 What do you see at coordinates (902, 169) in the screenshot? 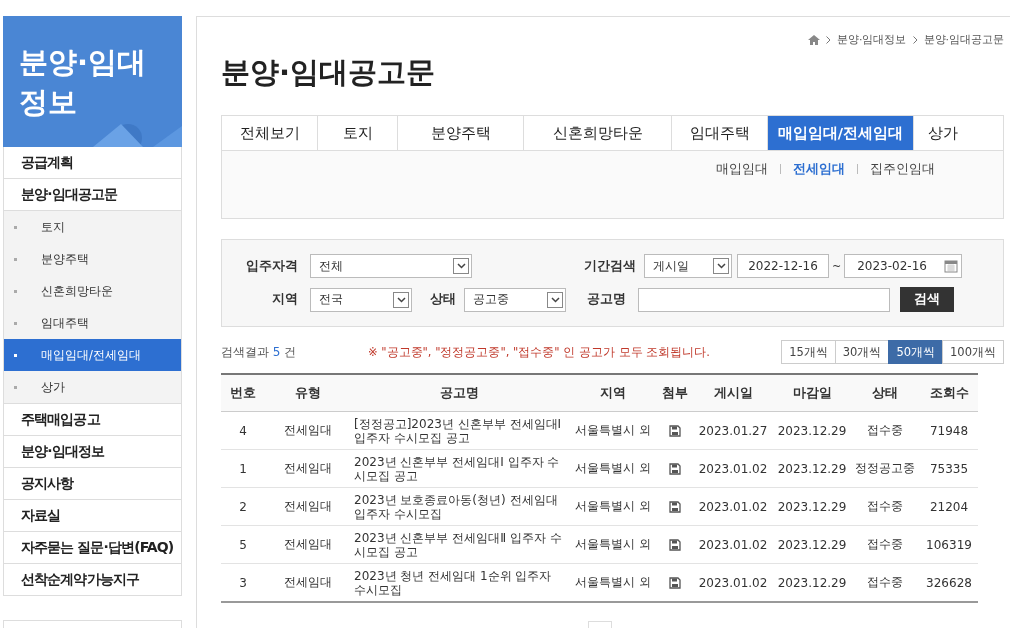
I see `subtab-link: 집주인임대` at bounding box center [902, 169].